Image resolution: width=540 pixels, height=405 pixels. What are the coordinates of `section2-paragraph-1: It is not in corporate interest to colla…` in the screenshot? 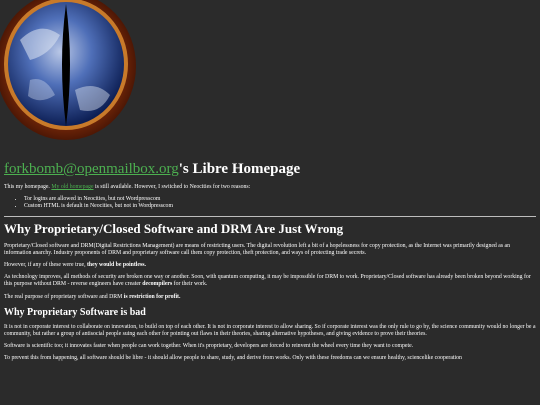 It's located at (270, 330).